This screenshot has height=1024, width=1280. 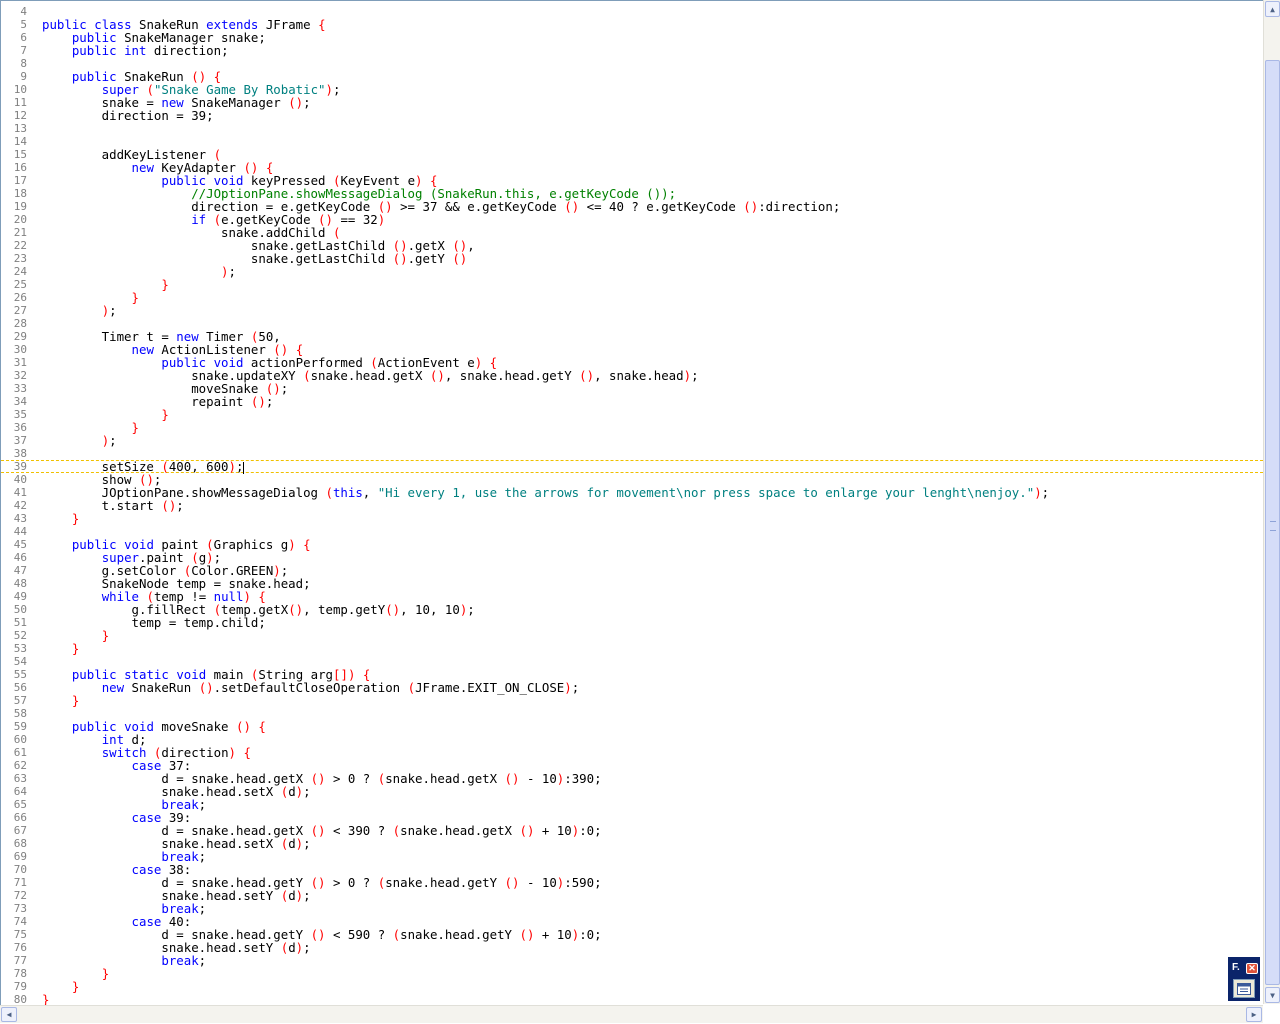 What do you see at coordinates (632, 973) in the screenshot?
I see `code-line: 78 }` at bounding box center [632, 973].